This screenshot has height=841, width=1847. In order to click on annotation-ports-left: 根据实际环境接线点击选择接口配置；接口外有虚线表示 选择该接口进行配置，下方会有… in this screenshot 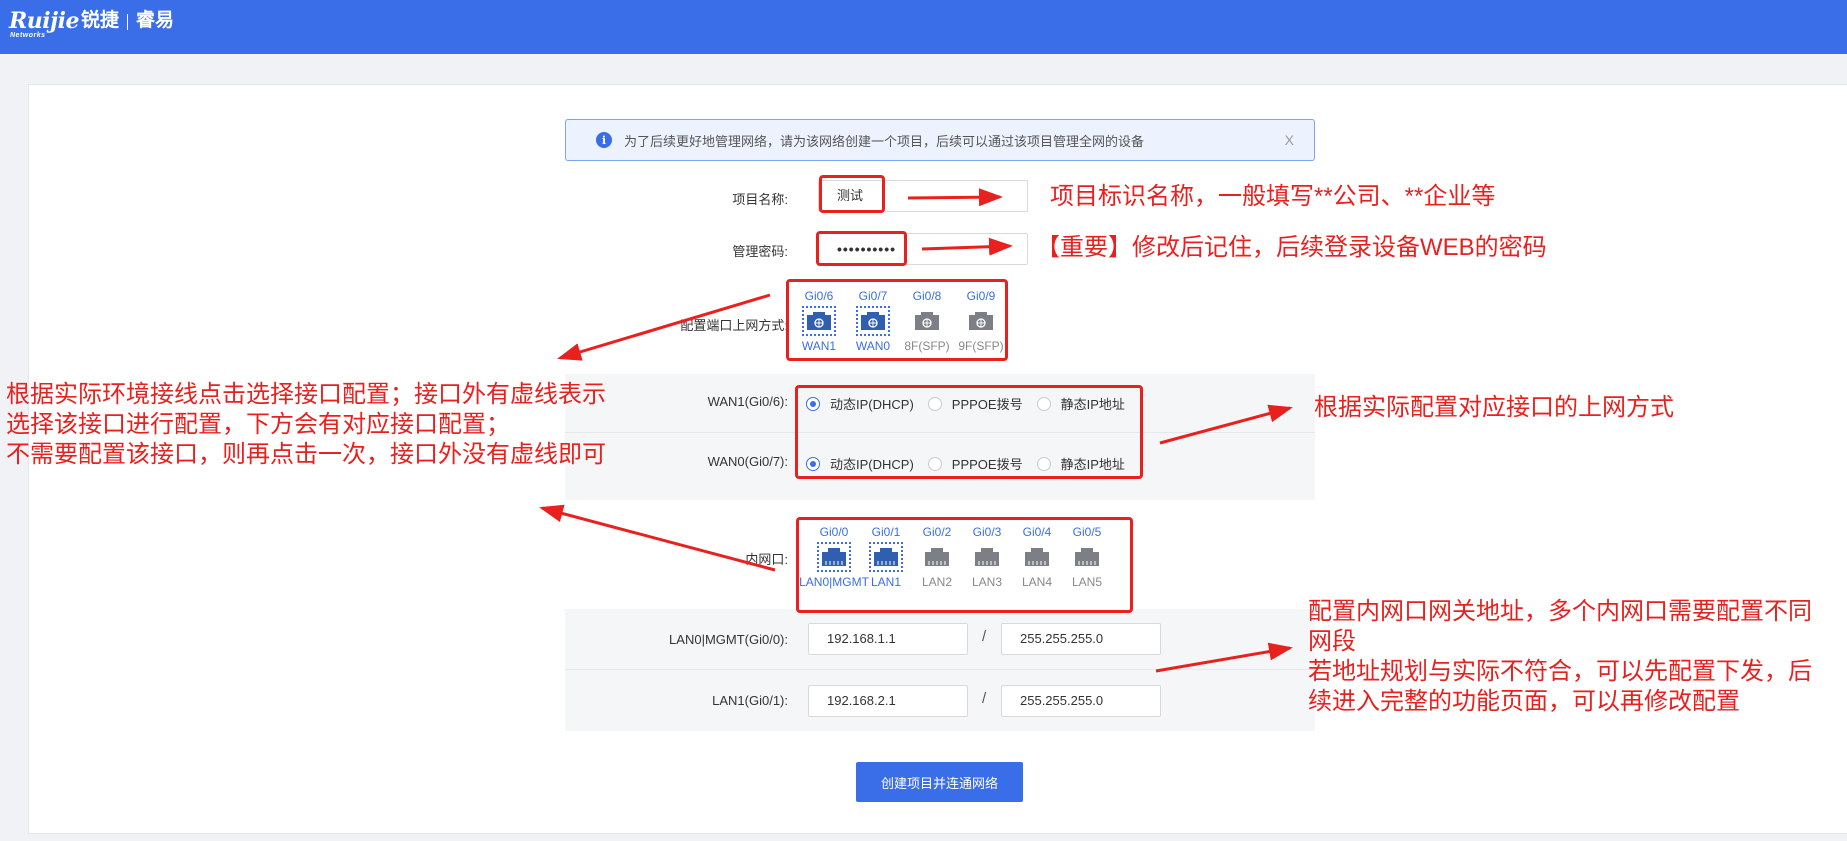, I will do `click(306, 425)`.